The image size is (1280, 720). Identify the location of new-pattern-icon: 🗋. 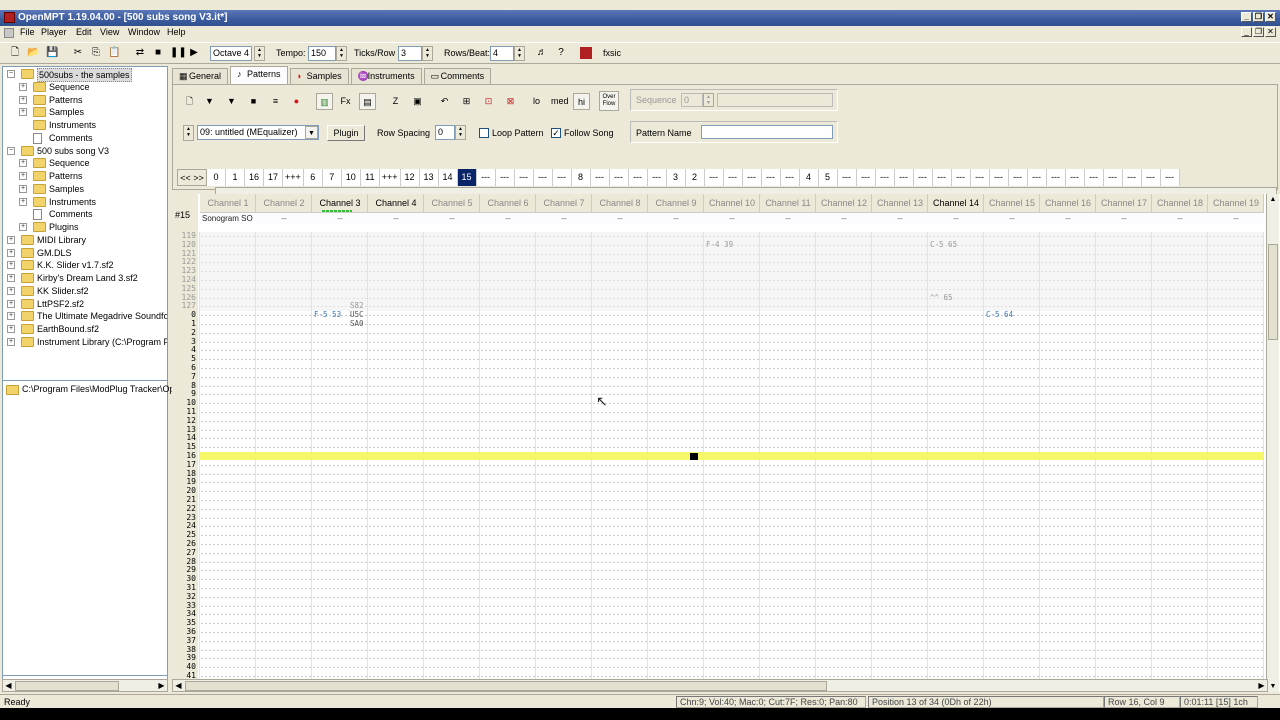
(189, 101).